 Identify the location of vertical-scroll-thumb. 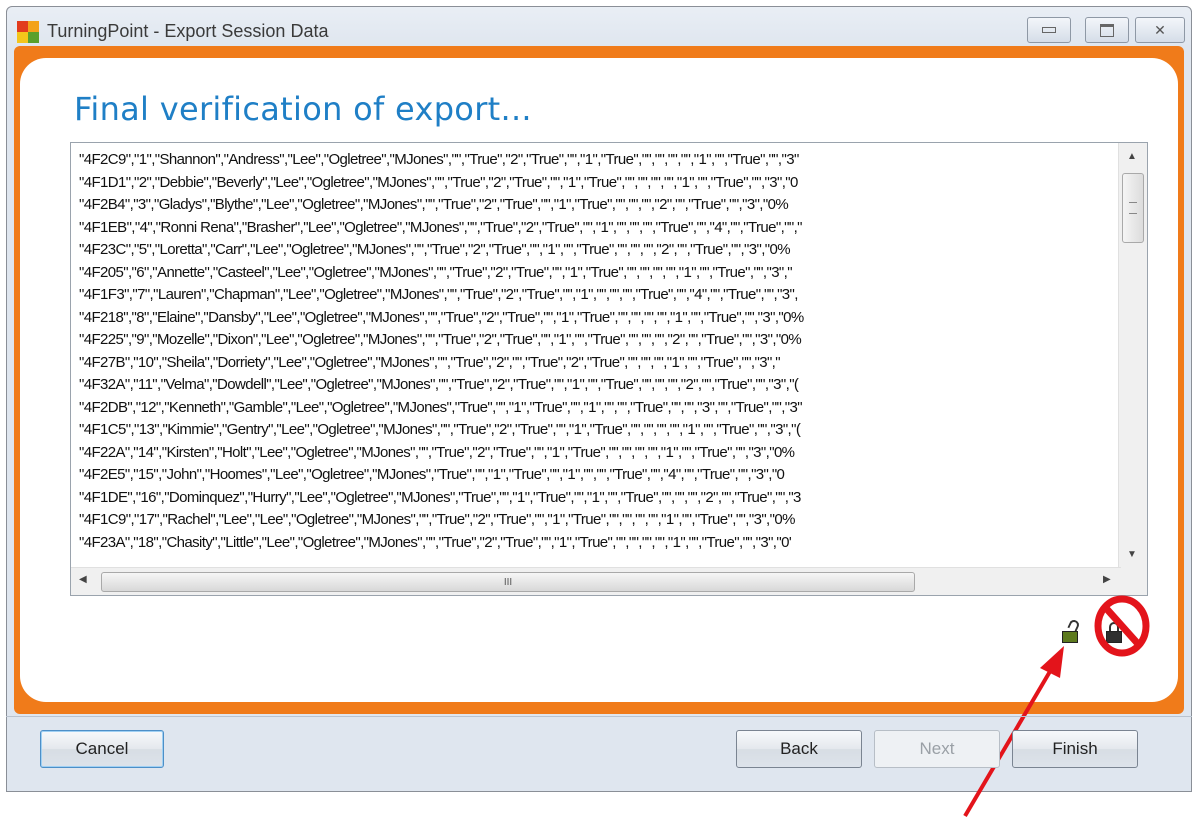
(1133, 208).